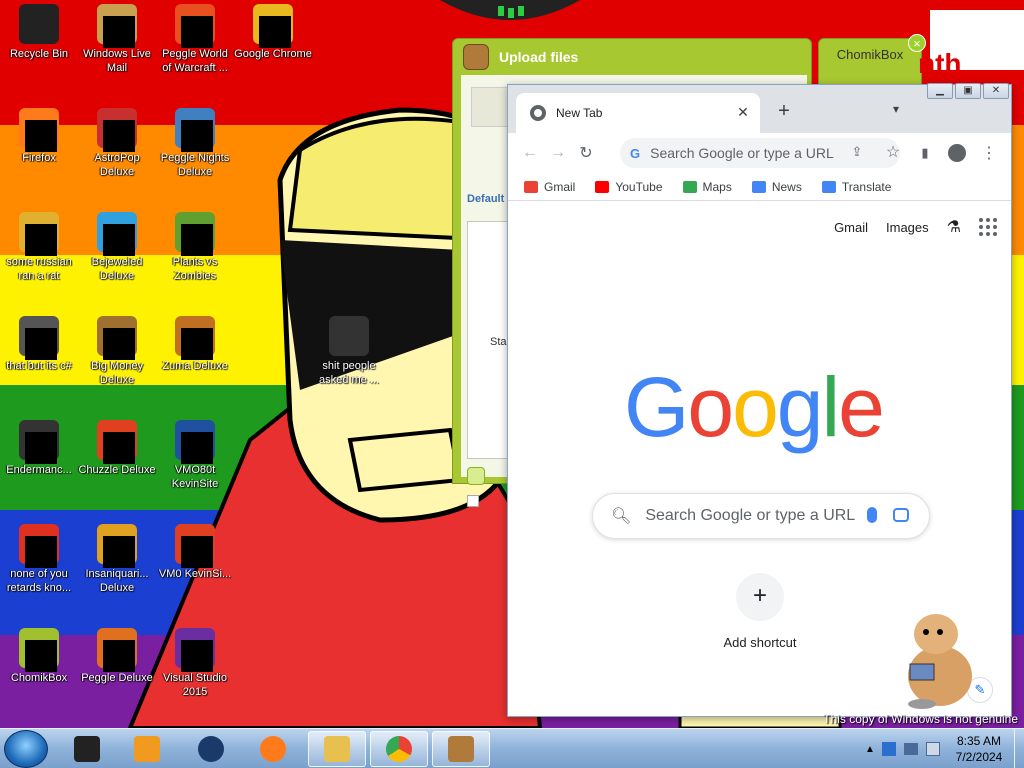 The width and height of the screenshot is (1024, 768). Describe the element at coordinates (755, 407) in the screenshot. I see `google-logo-letter: o` at that location.